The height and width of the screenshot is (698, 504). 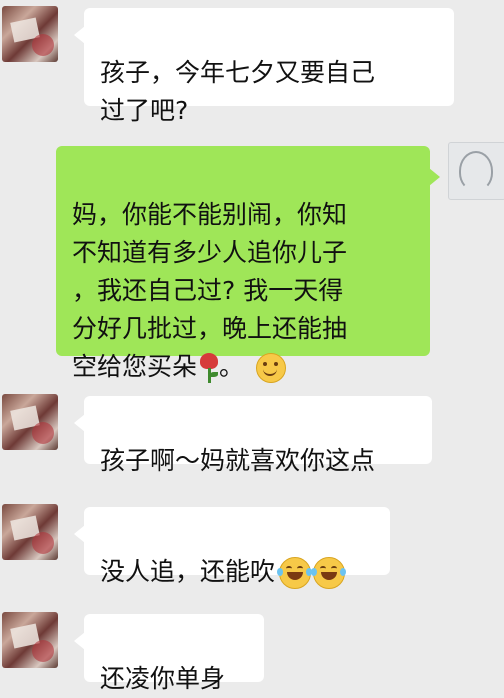 I want to click on message-text: 还凌你单身, so click(x=163, y=678).